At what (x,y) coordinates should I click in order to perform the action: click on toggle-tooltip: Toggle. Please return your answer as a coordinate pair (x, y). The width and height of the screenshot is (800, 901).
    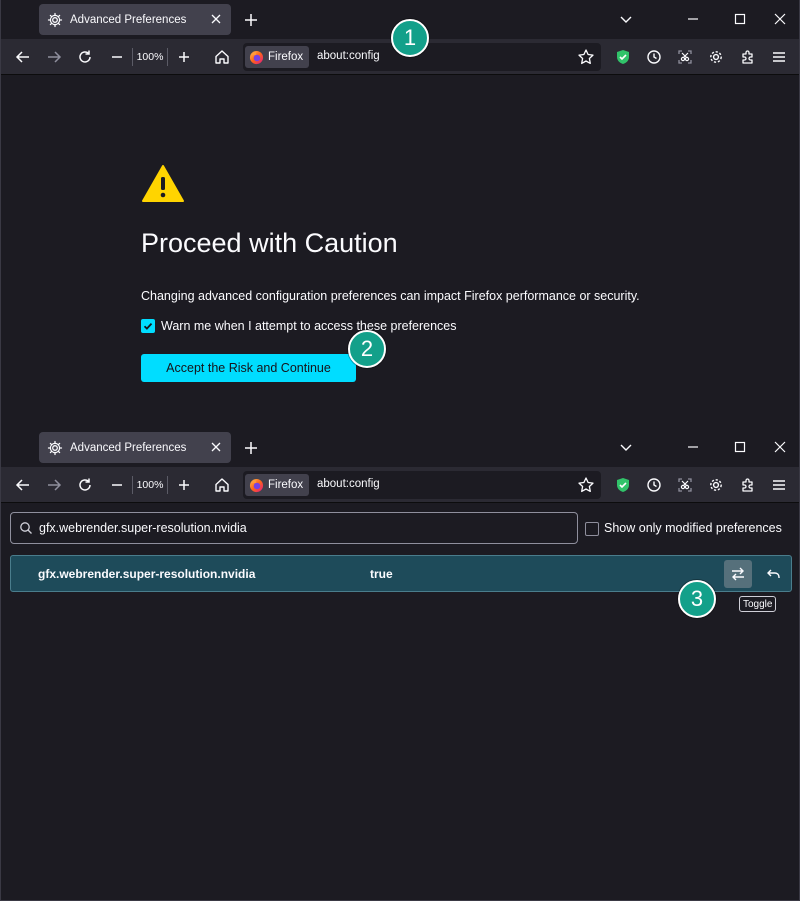
    Looking at the image, I should click on (758, 604).